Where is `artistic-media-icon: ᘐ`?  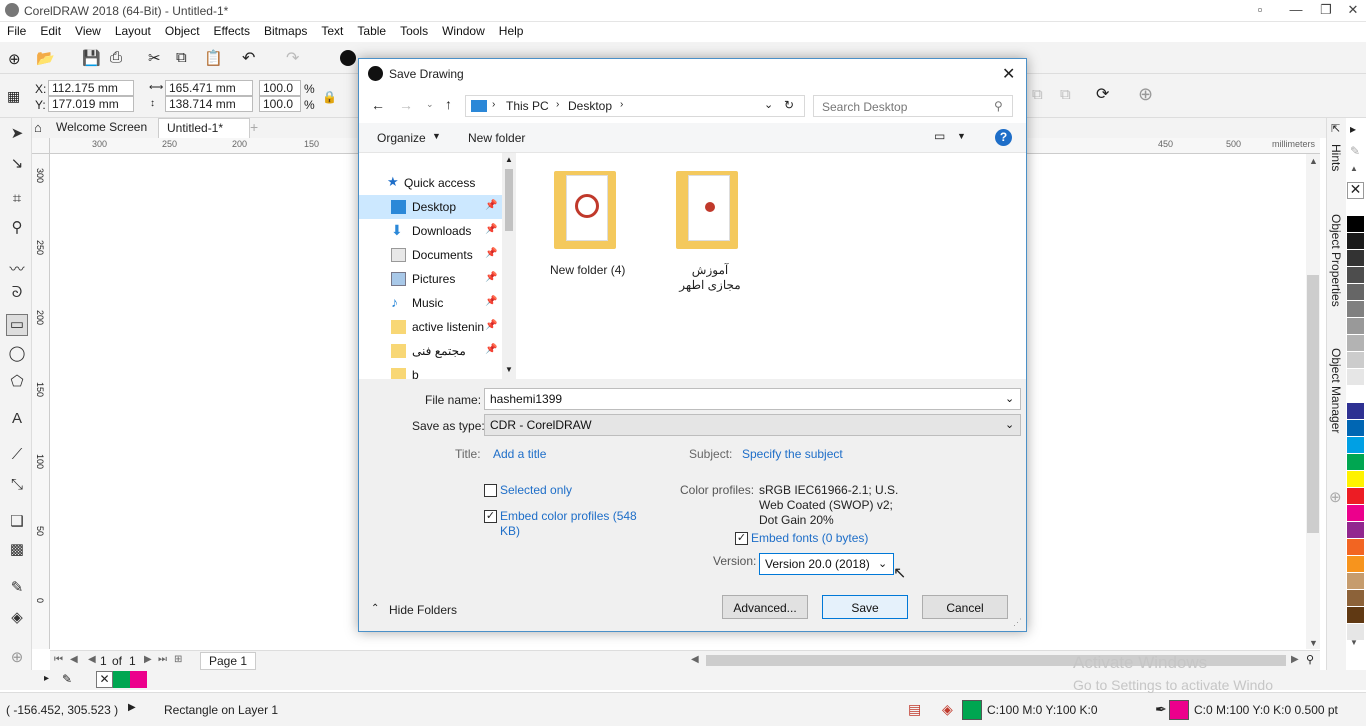 artistic-media-icon: ᘐ is located at coordinates (17, 295).